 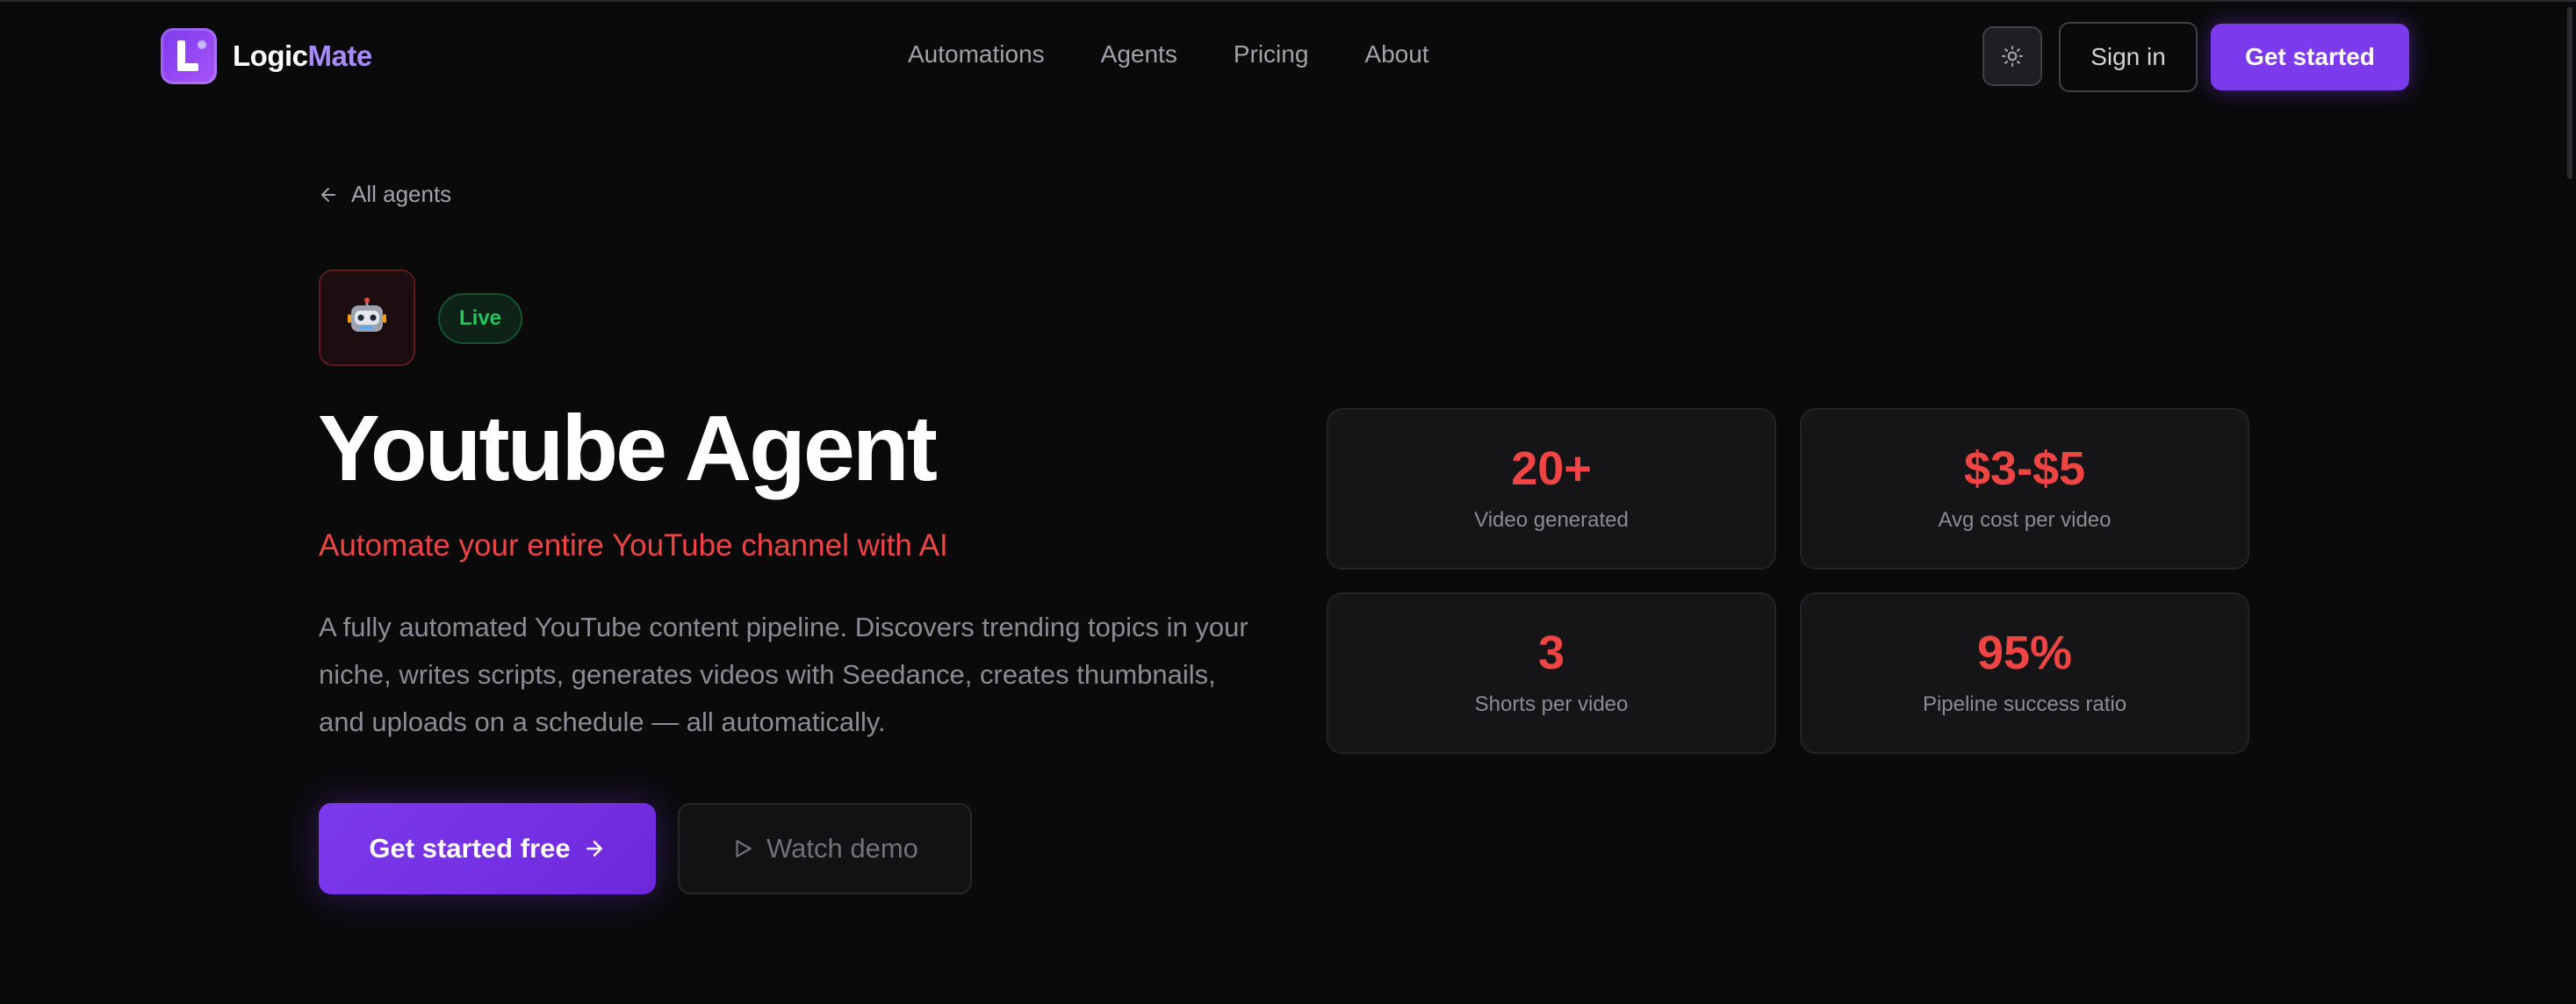 I want to click on stat-value: $3-$5, so click(x=2024, y=469).